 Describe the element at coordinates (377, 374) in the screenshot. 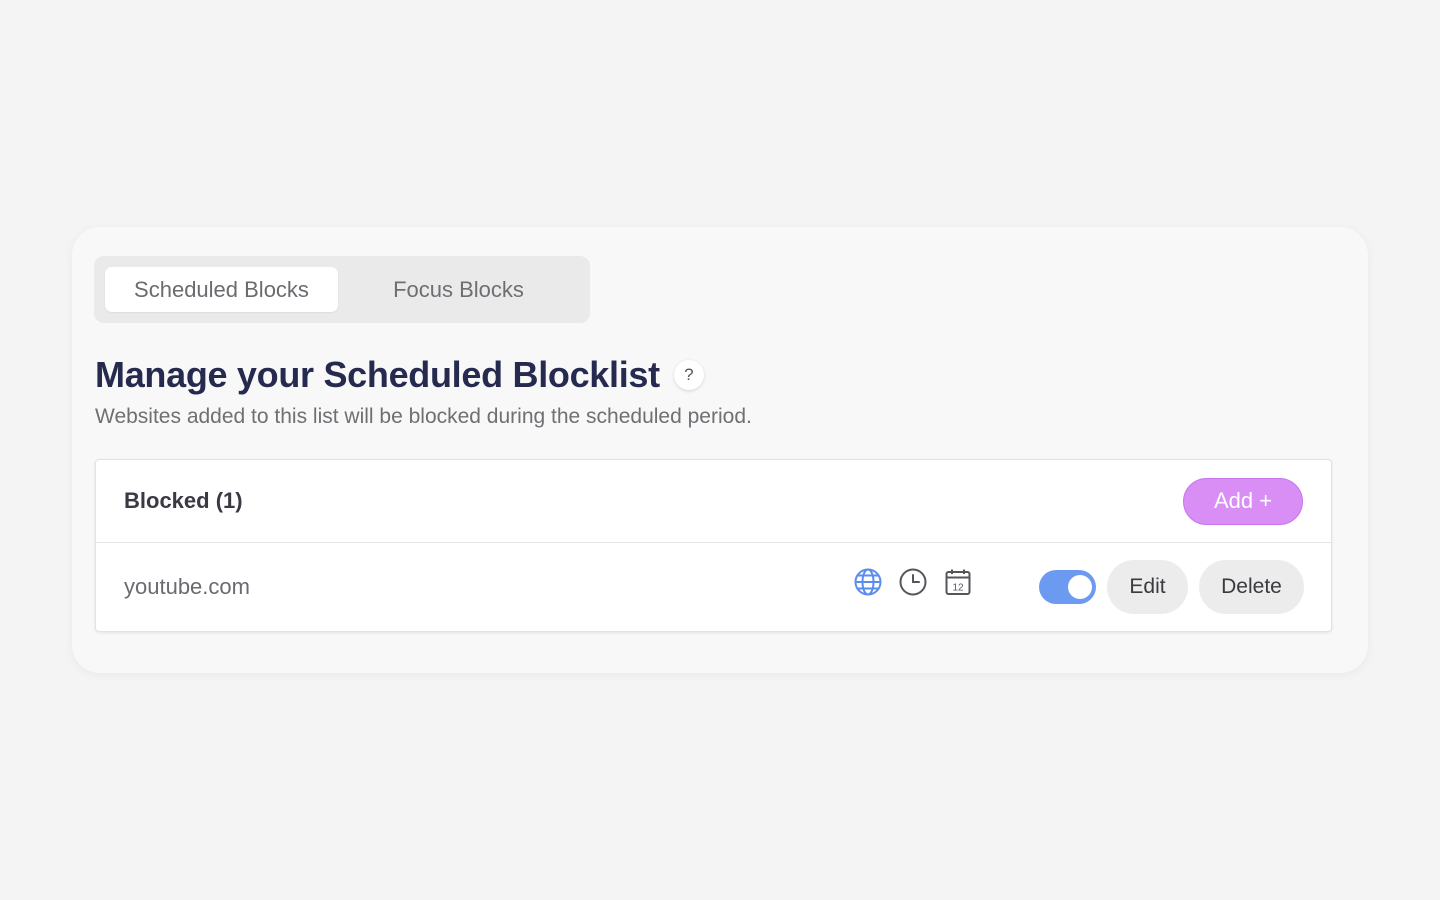

I see `page-title: Manage your Scheduled Blocklist` at that location.